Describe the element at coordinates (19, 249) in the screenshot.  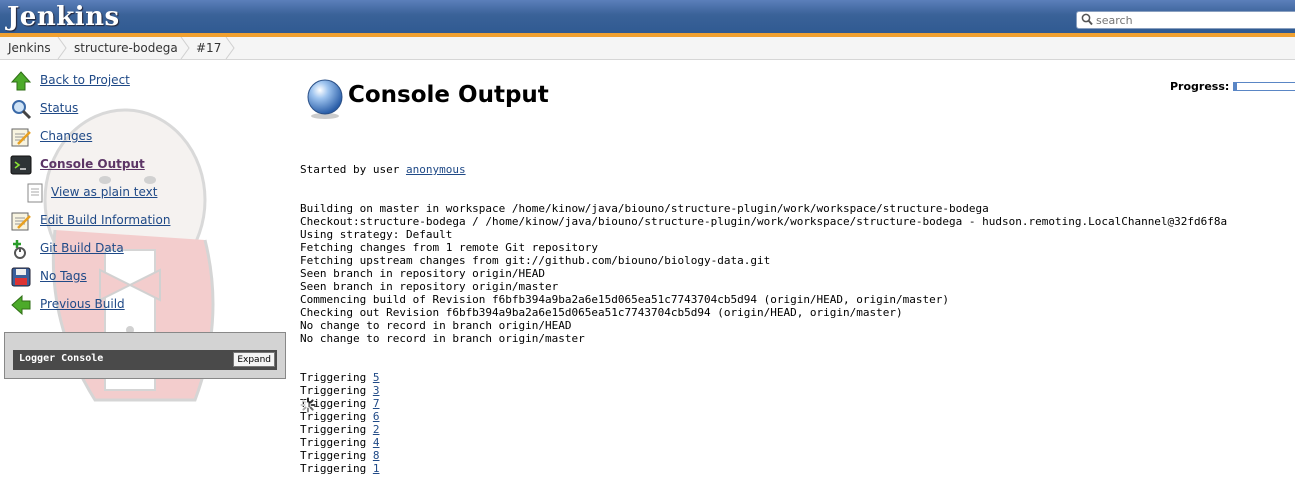
I see `git-icon` at that location.